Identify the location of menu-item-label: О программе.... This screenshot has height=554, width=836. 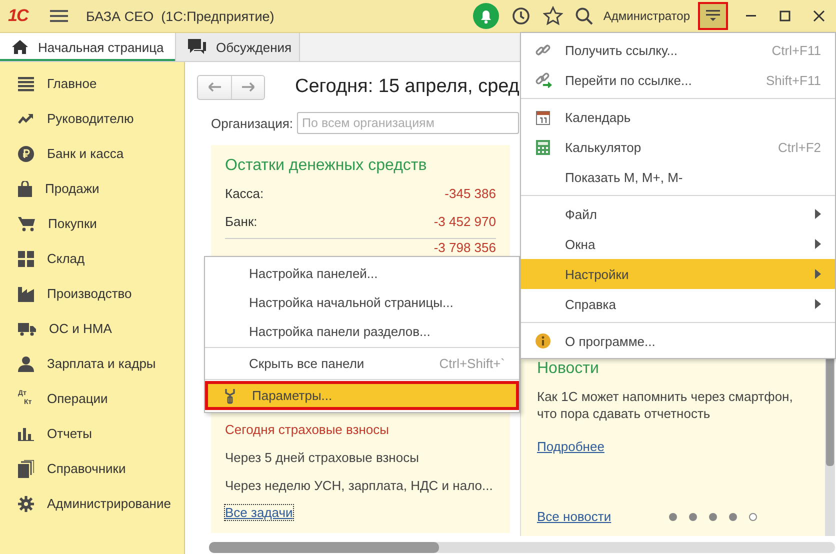
(610, 341).